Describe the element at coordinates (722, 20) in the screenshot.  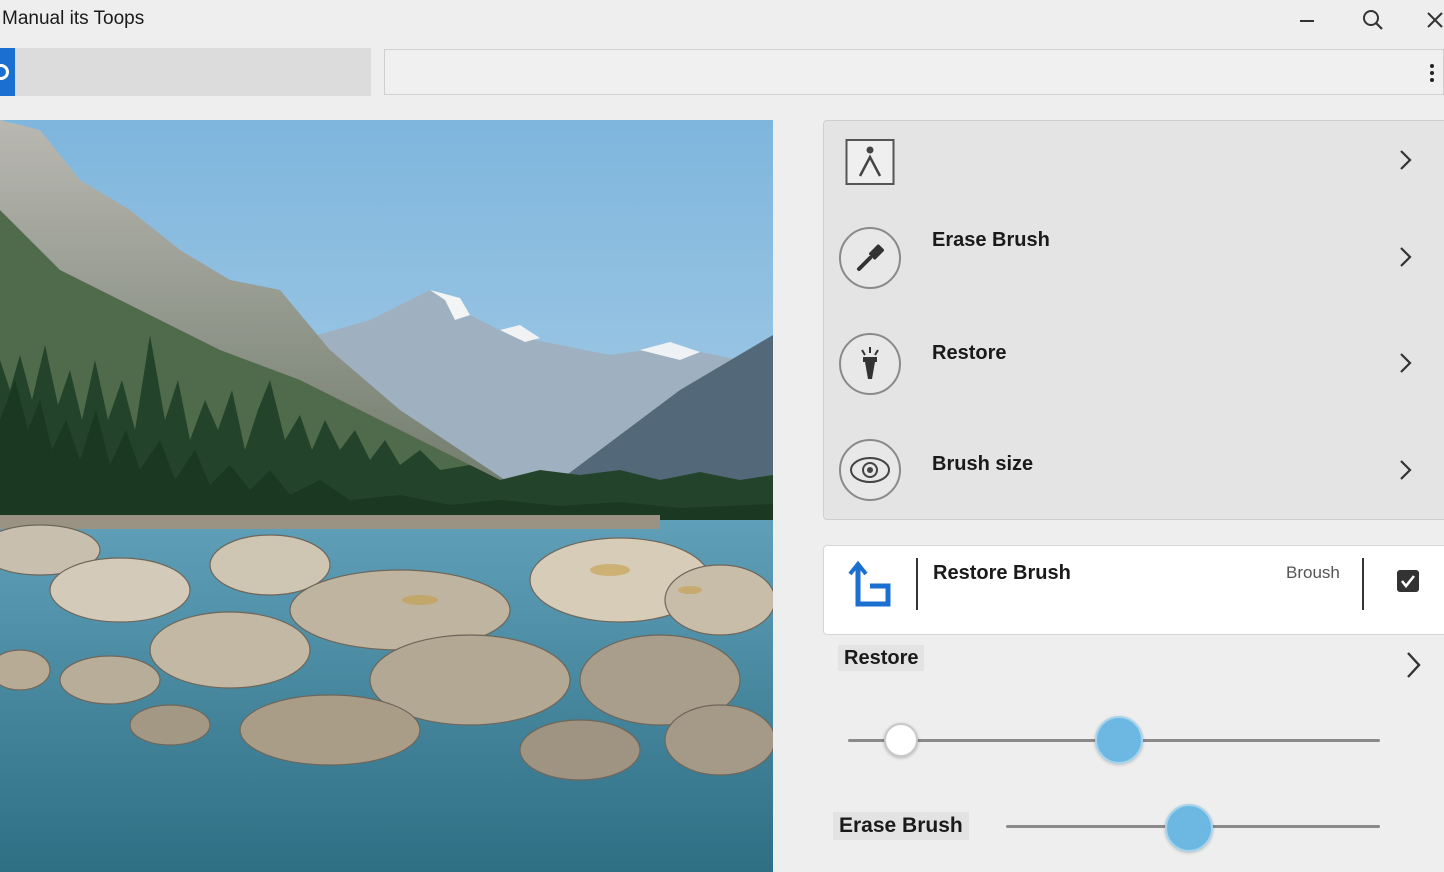
I see `title-bar: Manual its Toops` at that location.